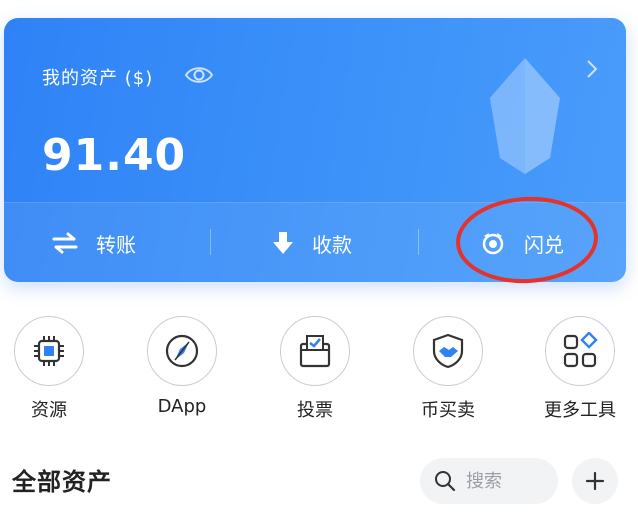 This screenshot has width=638, height=514. I want to click on add-asset-button, so click(595, 481).